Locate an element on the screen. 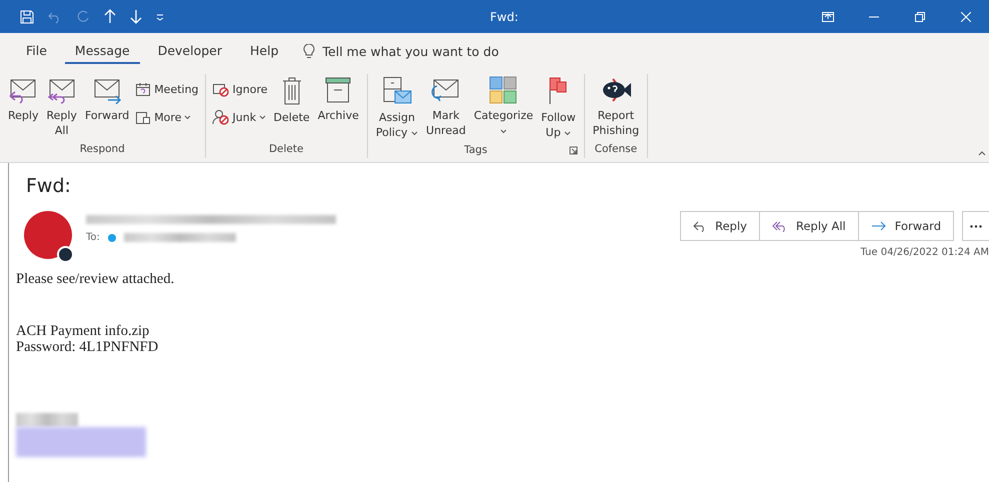 Image resolution: width=989 pixels, height=482 pixels. ribbon-tab: File is located at coordinates (36, 51).